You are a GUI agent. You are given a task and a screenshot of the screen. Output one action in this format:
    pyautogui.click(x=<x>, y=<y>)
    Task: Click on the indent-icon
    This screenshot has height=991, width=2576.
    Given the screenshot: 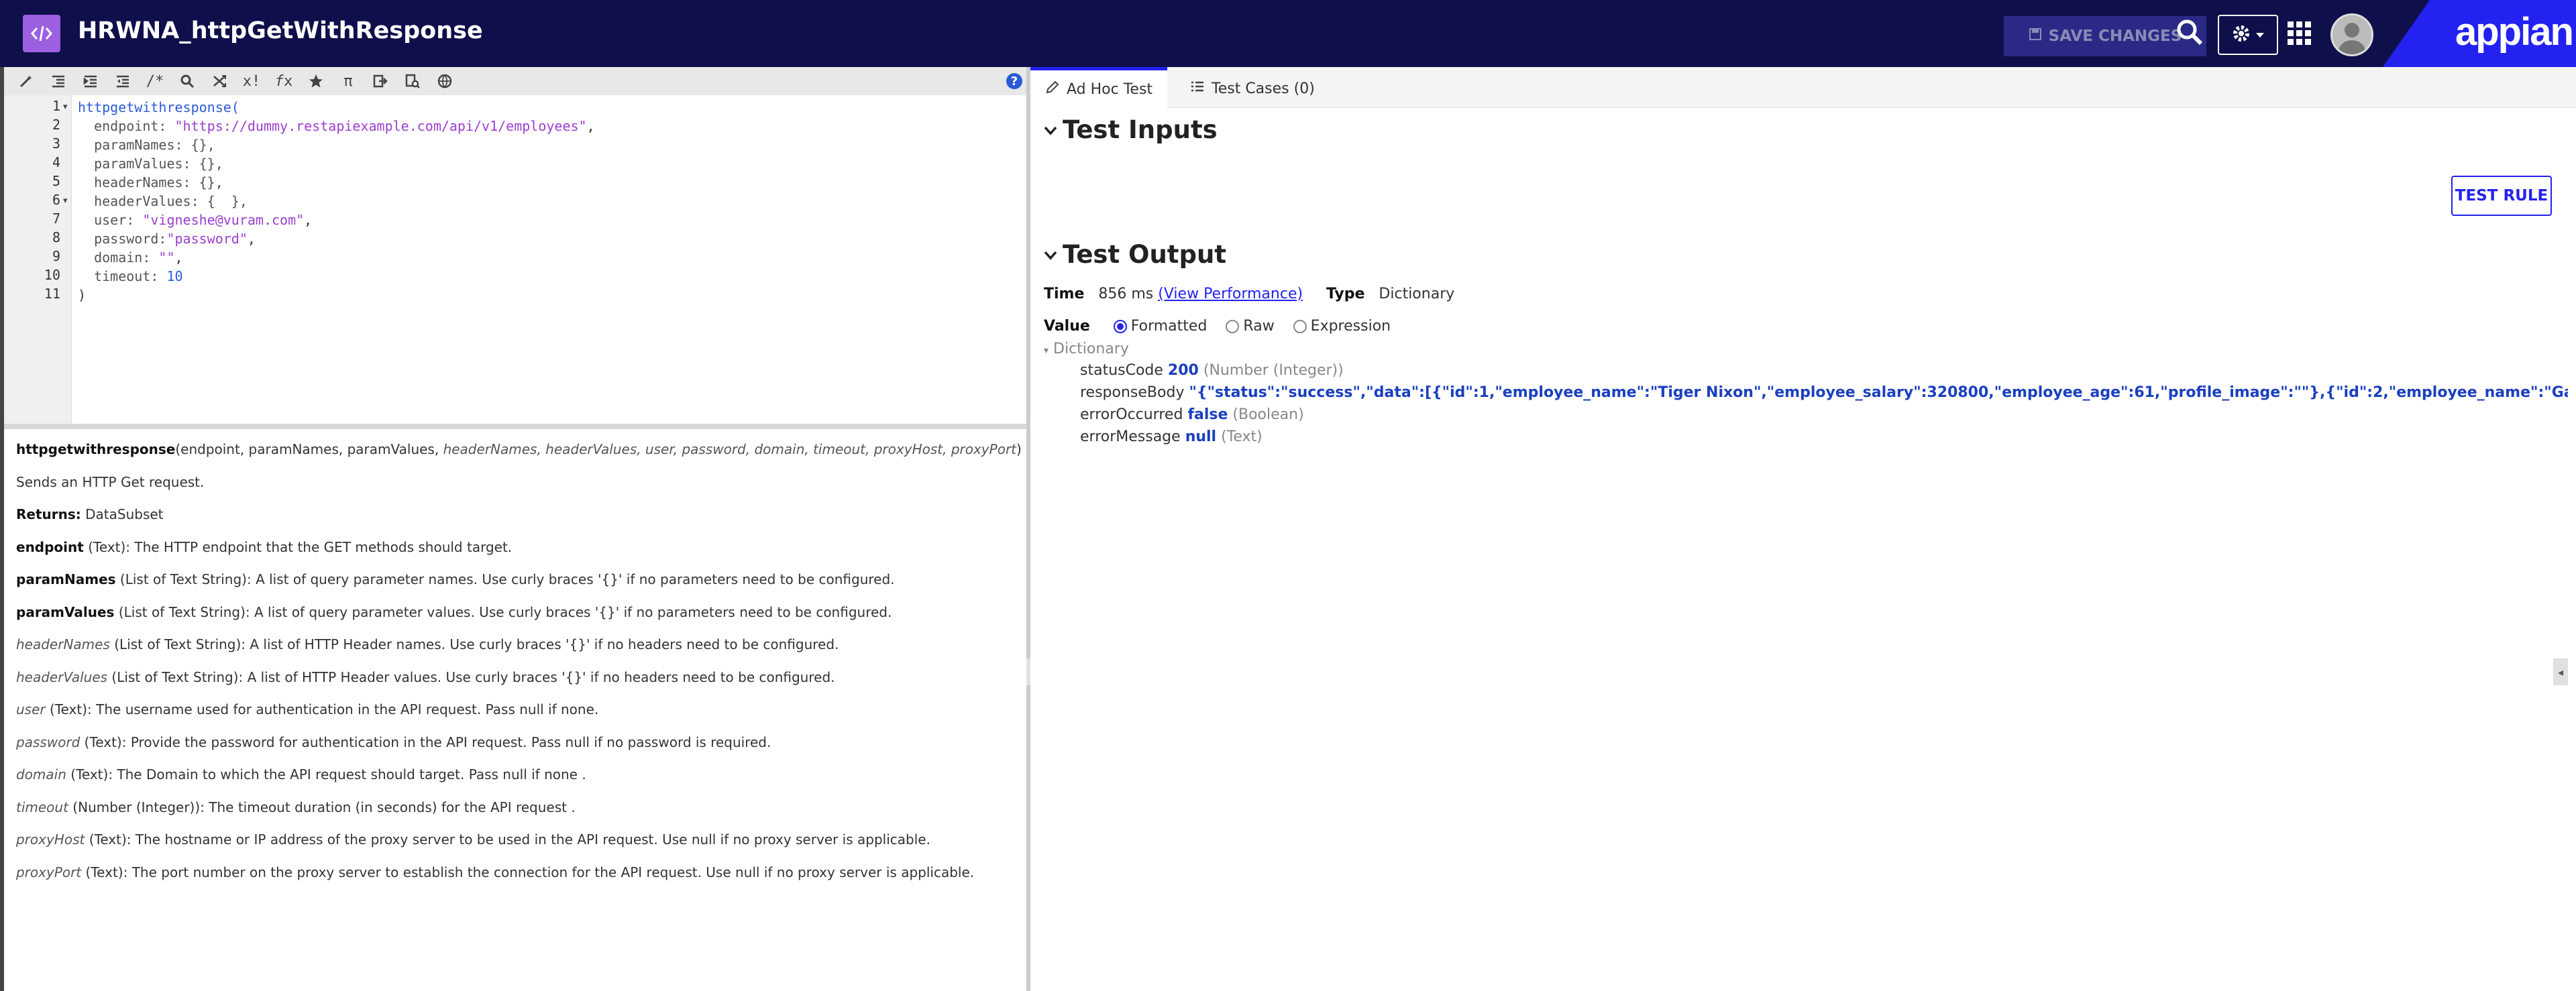 What is the action you would take?
    pyautogui.click(x=90, y=81)
    